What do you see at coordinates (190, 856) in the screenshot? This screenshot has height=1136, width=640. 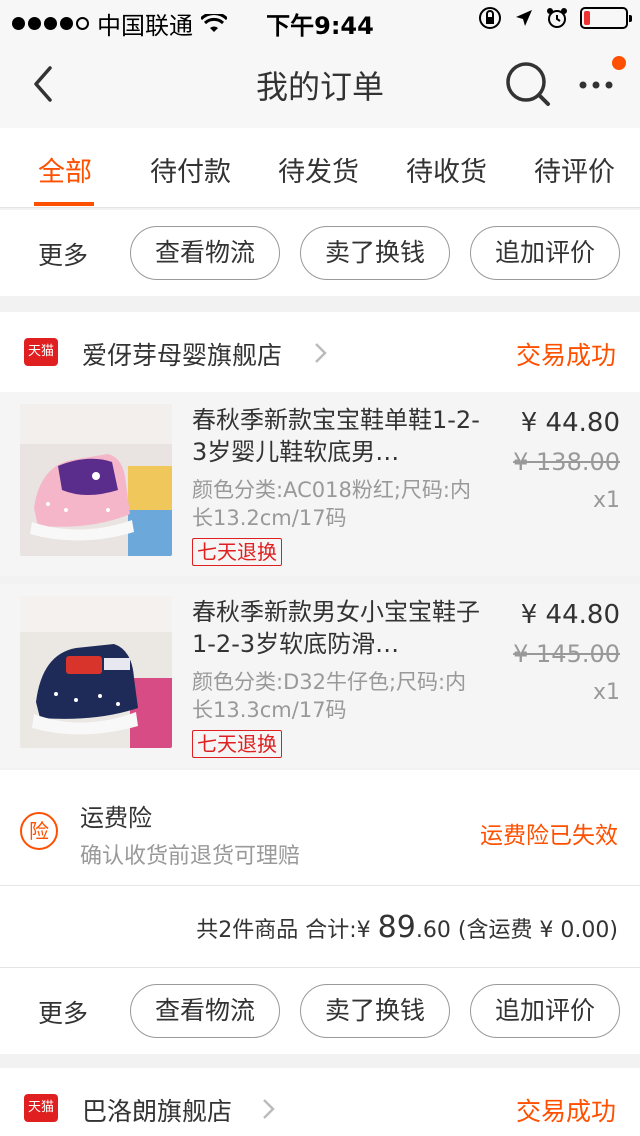 I see `insurance-description: 确认收货前退货可理赔` at bounding box center [190, 856].